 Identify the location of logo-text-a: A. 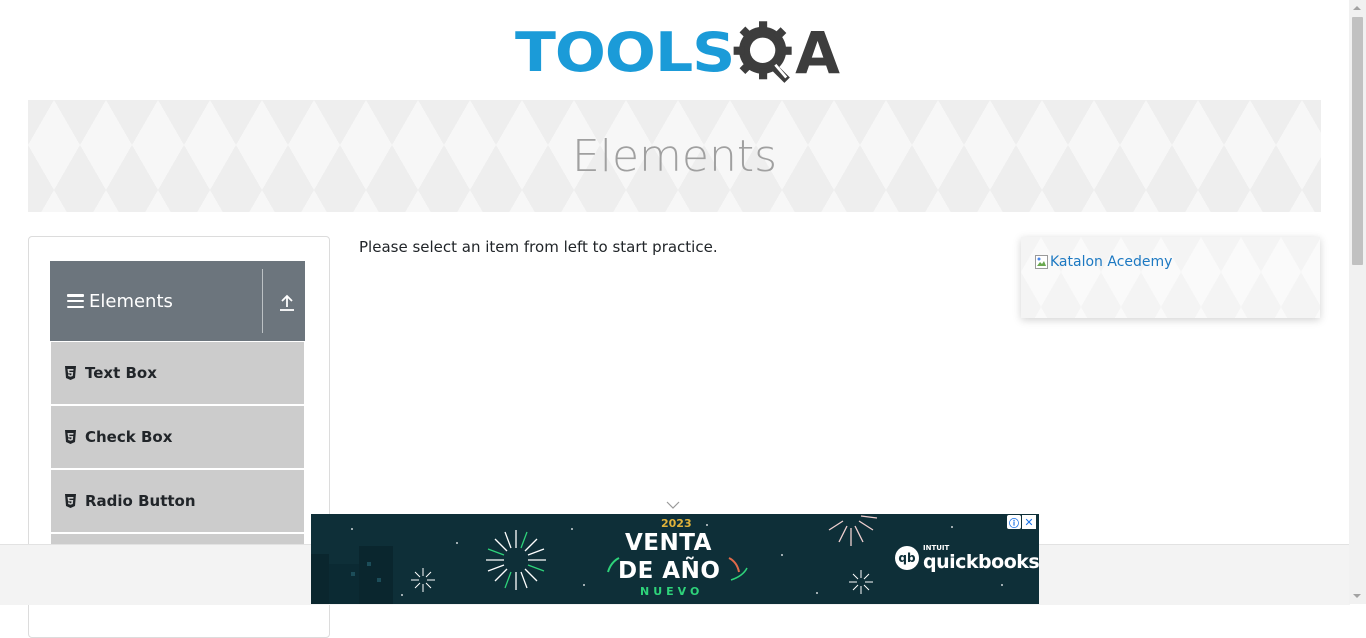
(817, 53).